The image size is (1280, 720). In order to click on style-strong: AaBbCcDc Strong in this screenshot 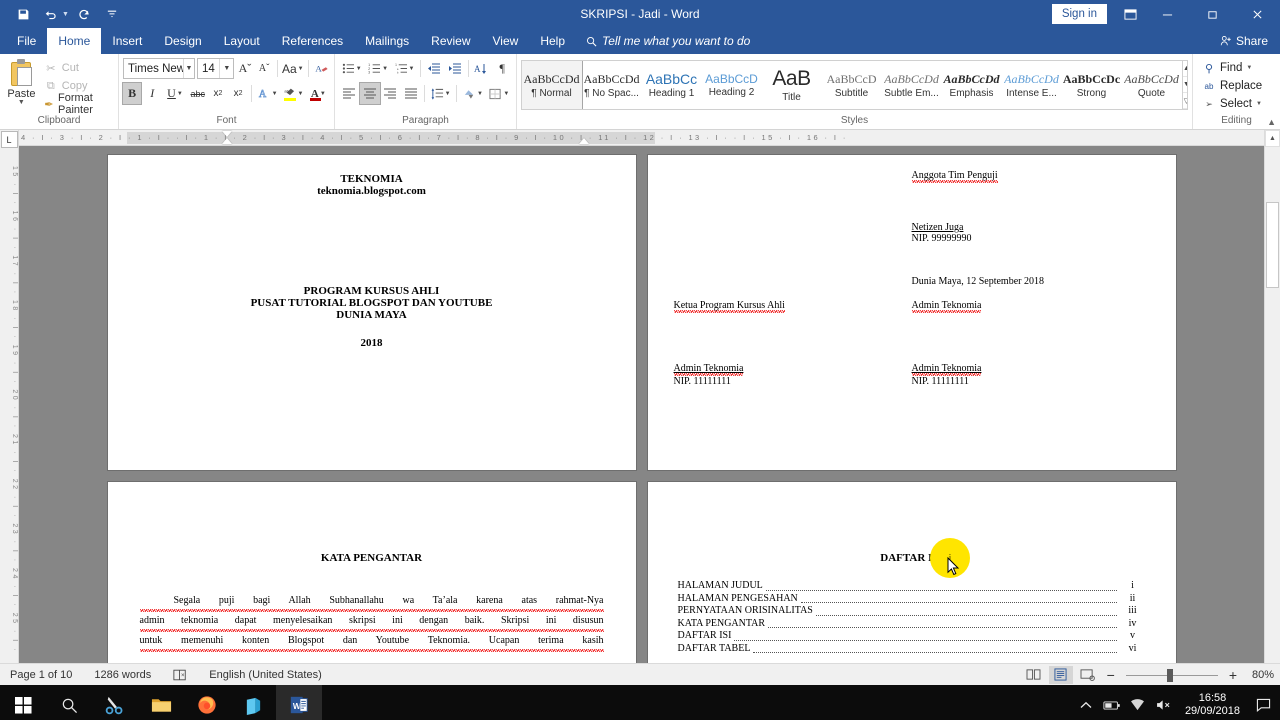, I will do `click(1092, 85)`.